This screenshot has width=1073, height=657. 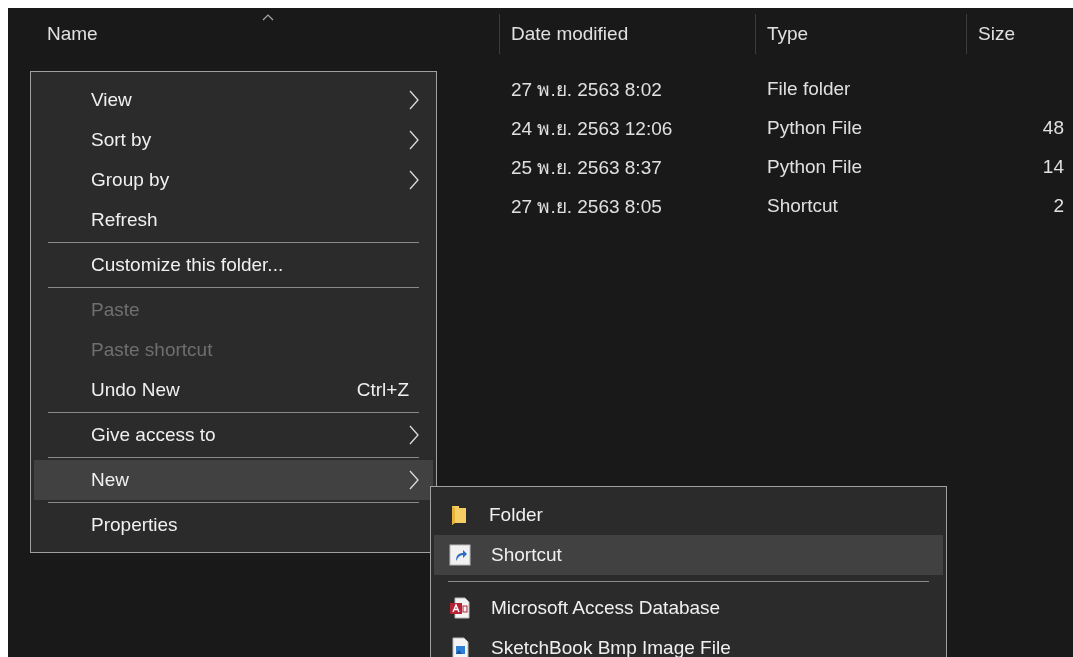 What do you see at coordinates (254, 34) in the screenshot?
I see `column-header: Name` at bounding box center [254, 34].